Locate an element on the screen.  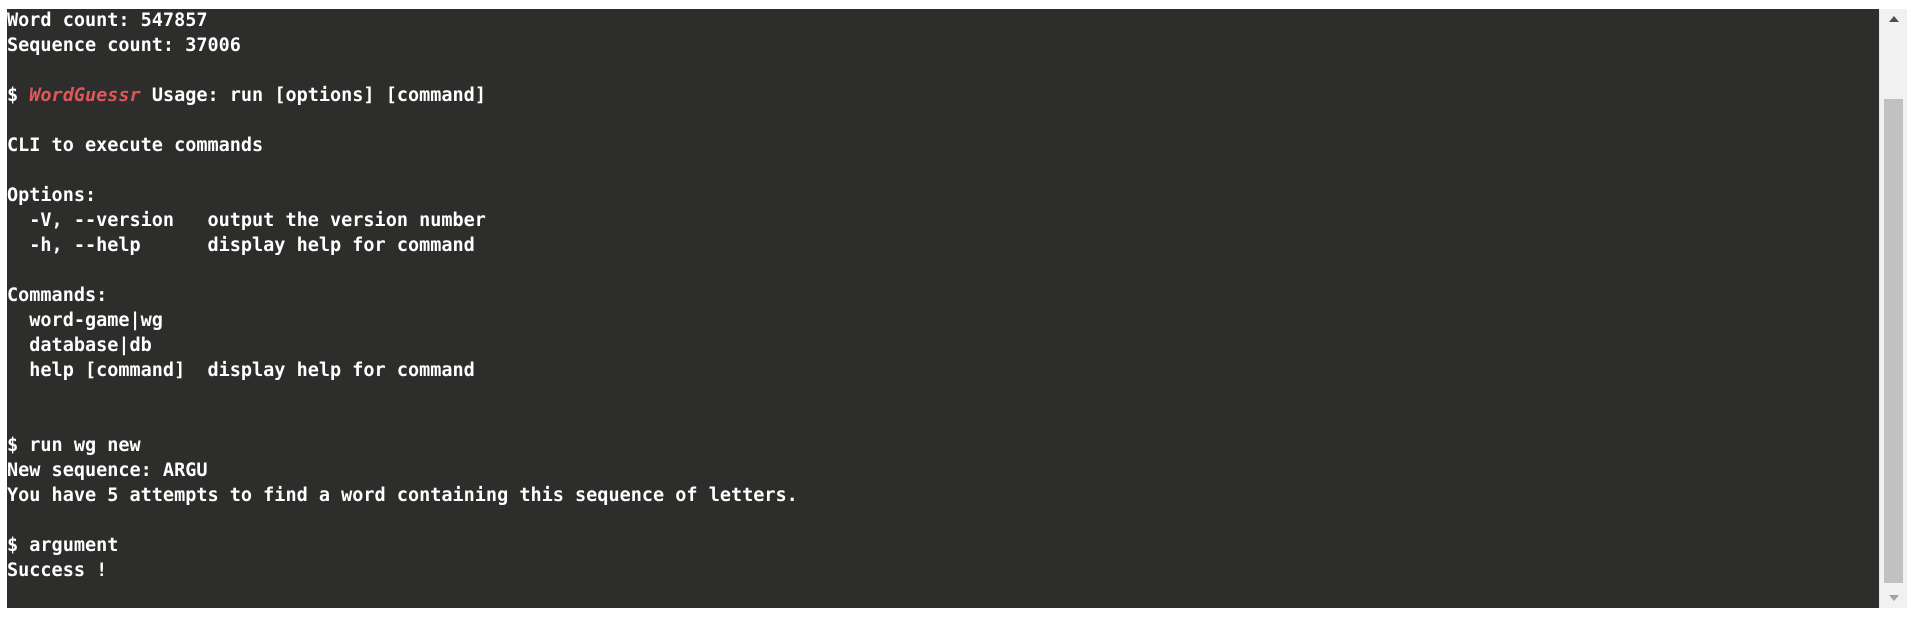
brand-label: WordGuessr is located at coordinates (85, 95).